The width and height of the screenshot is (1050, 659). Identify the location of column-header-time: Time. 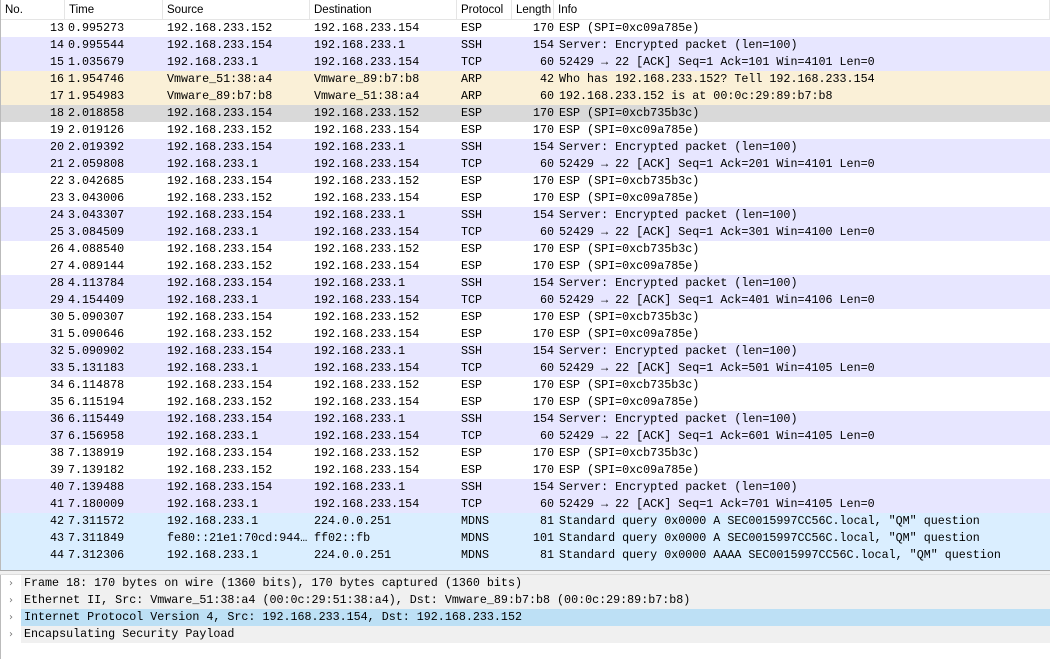
(114, 10).